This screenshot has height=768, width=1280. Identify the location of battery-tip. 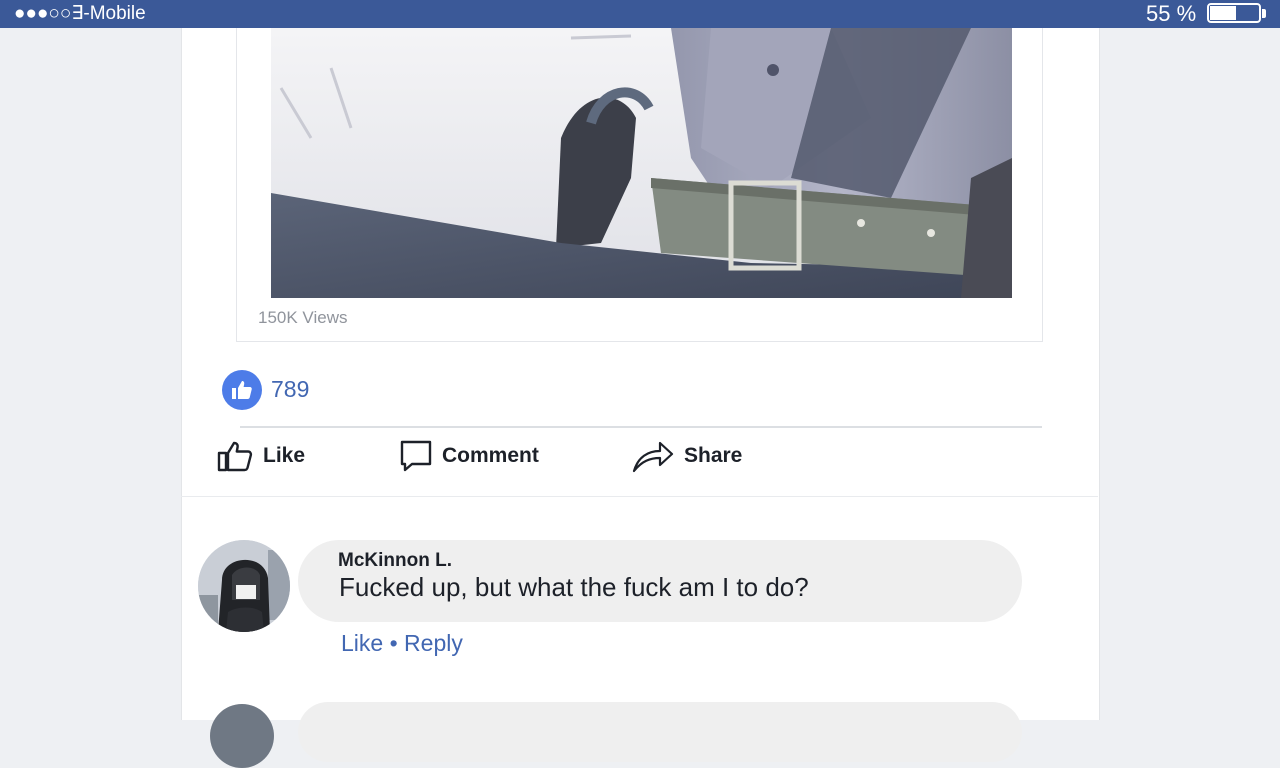
(1264, 13).